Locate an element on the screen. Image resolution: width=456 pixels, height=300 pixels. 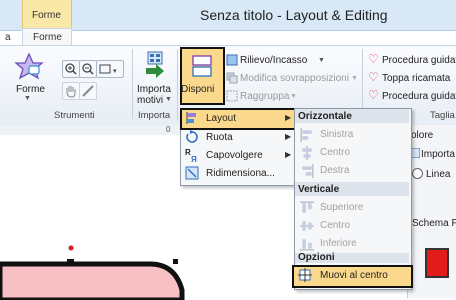
submenu-item-sinistra: Sinistra is located at coordinates (336, 134).